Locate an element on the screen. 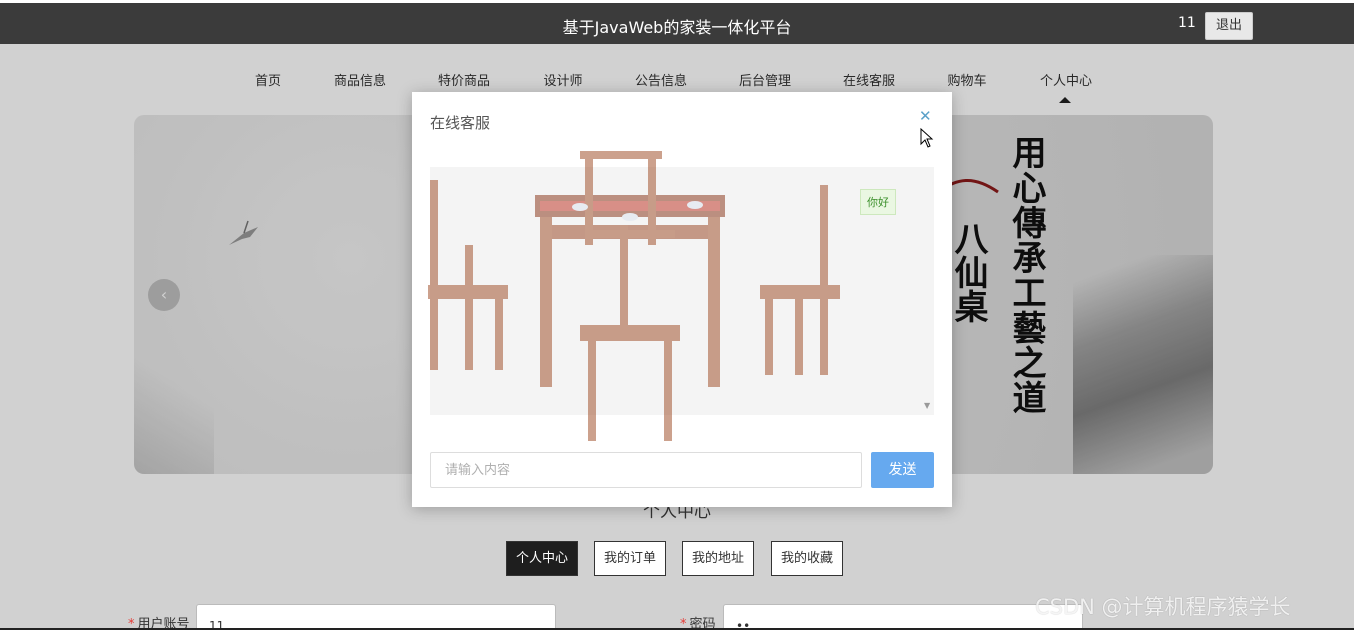 This screenshot has height=630, width=1354. tab-orders: 我的订单 is located at coordinates (630, 558).